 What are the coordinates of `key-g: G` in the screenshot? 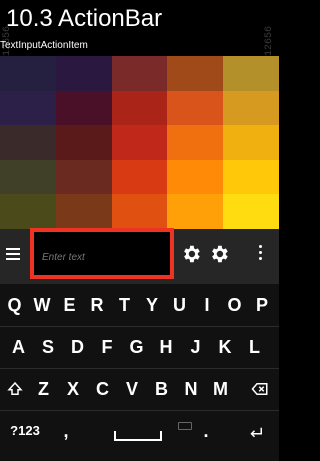 It's located at (136, 347).